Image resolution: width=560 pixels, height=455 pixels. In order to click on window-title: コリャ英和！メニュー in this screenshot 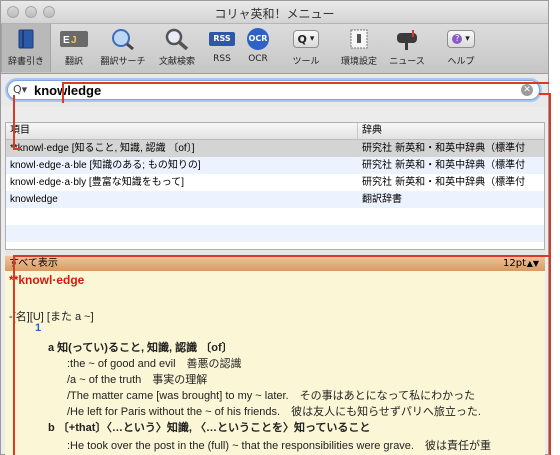, I will do `click(274, 14)`.